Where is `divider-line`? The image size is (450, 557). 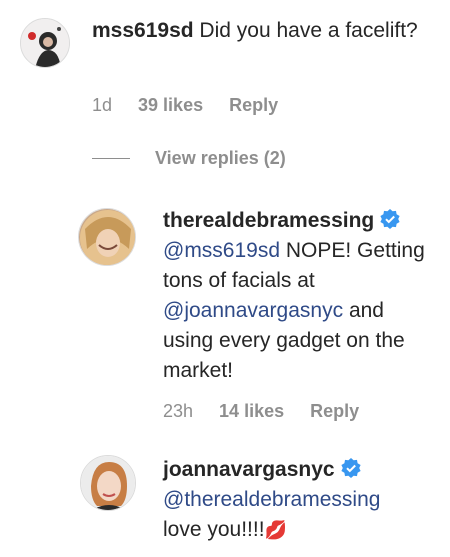 divider-line is located at coordinates (111, 158).